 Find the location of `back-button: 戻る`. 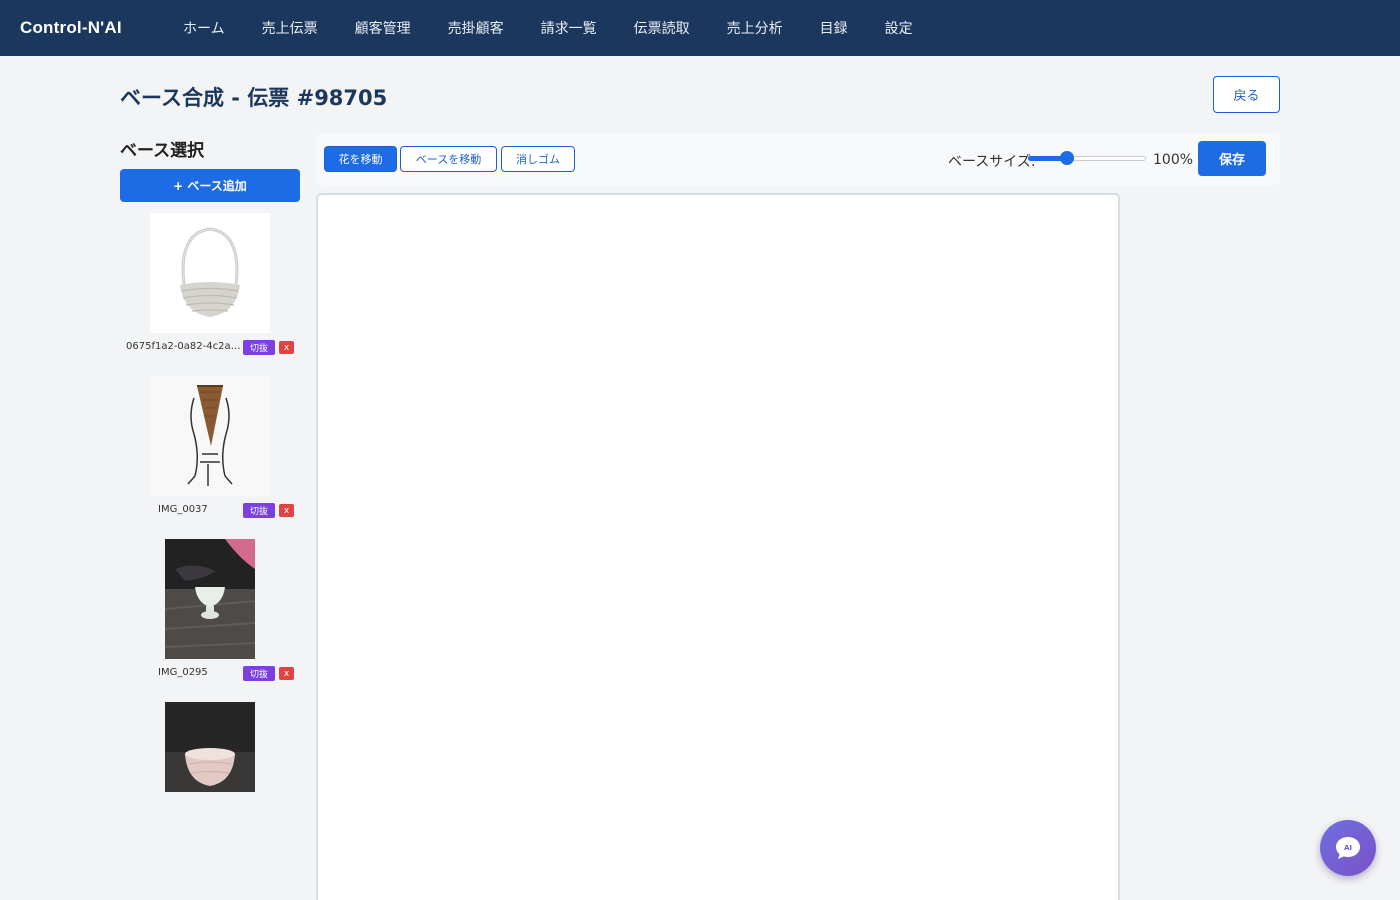

back-button: 戻る is located at coordinates (1246, 94).